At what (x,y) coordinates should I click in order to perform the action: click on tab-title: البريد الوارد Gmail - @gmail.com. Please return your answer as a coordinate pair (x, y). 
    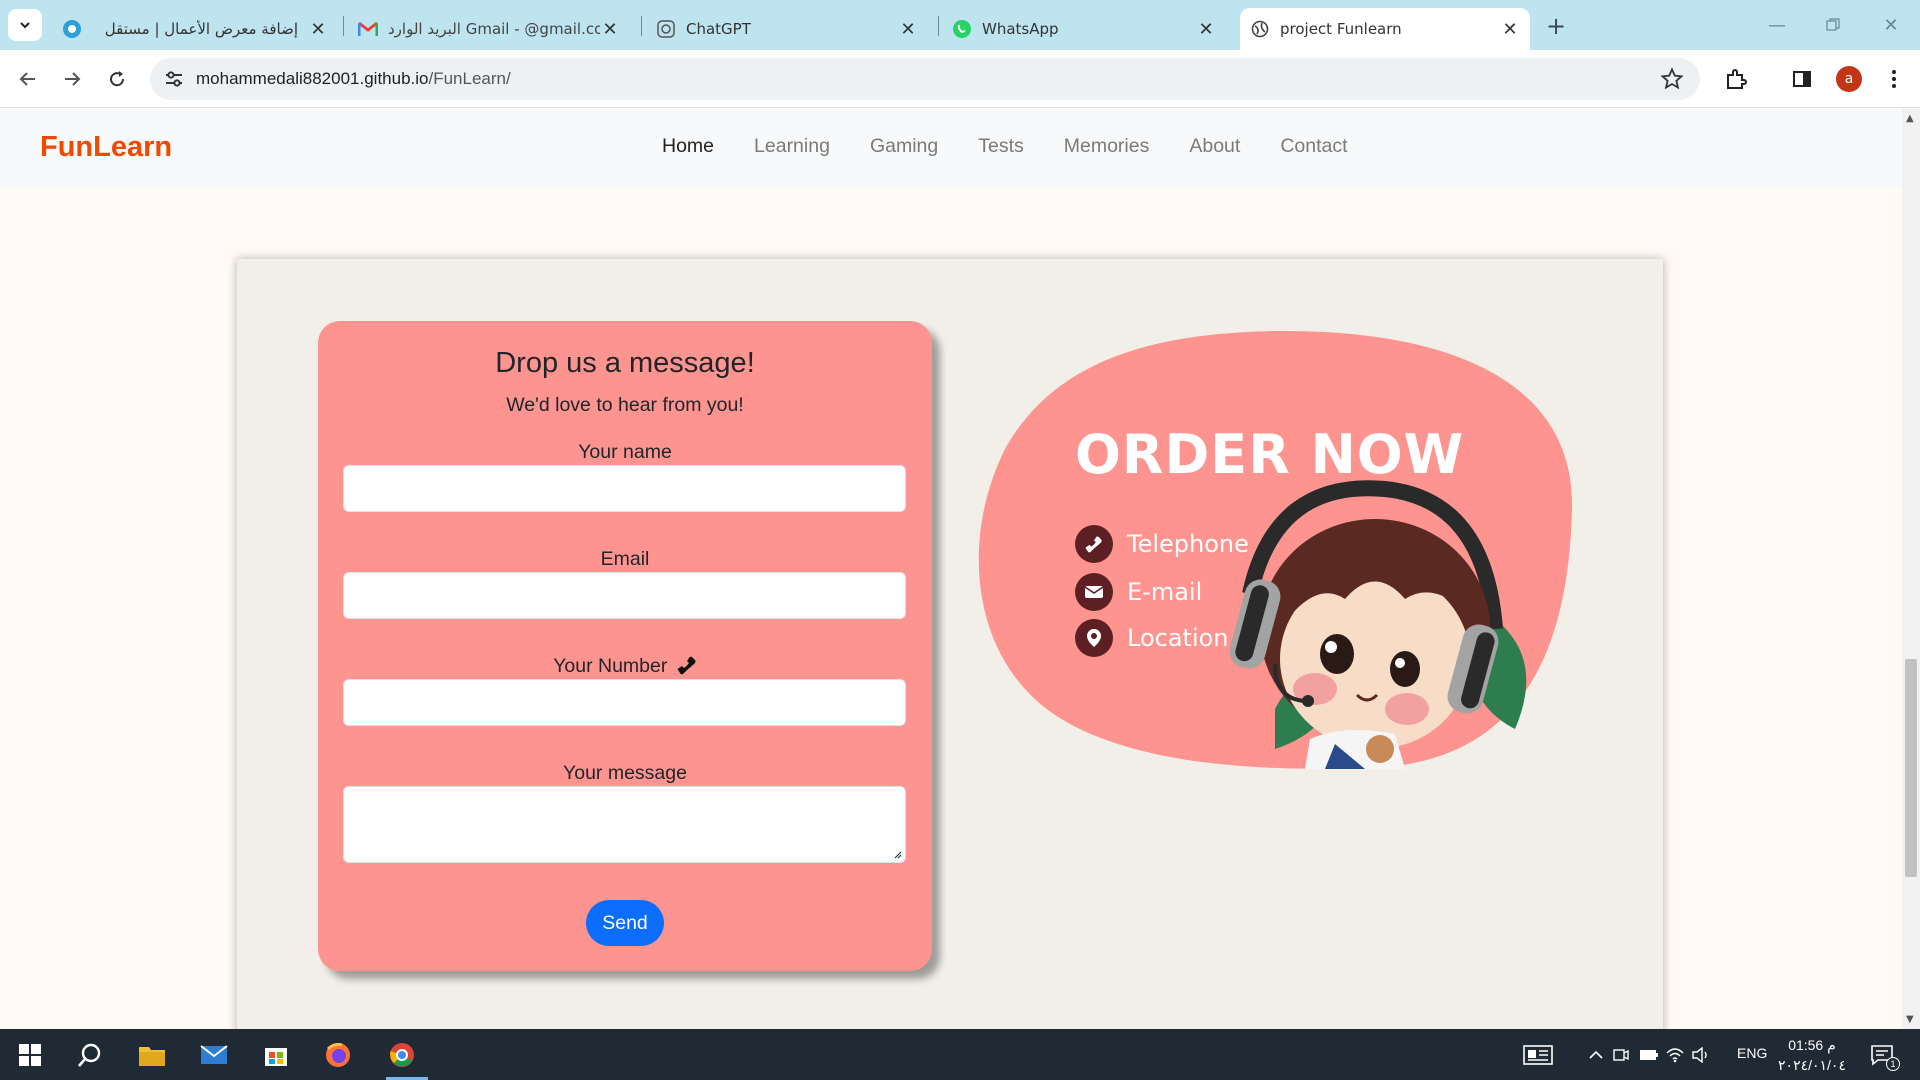
    Looking at the image, I should click on (494, 29).